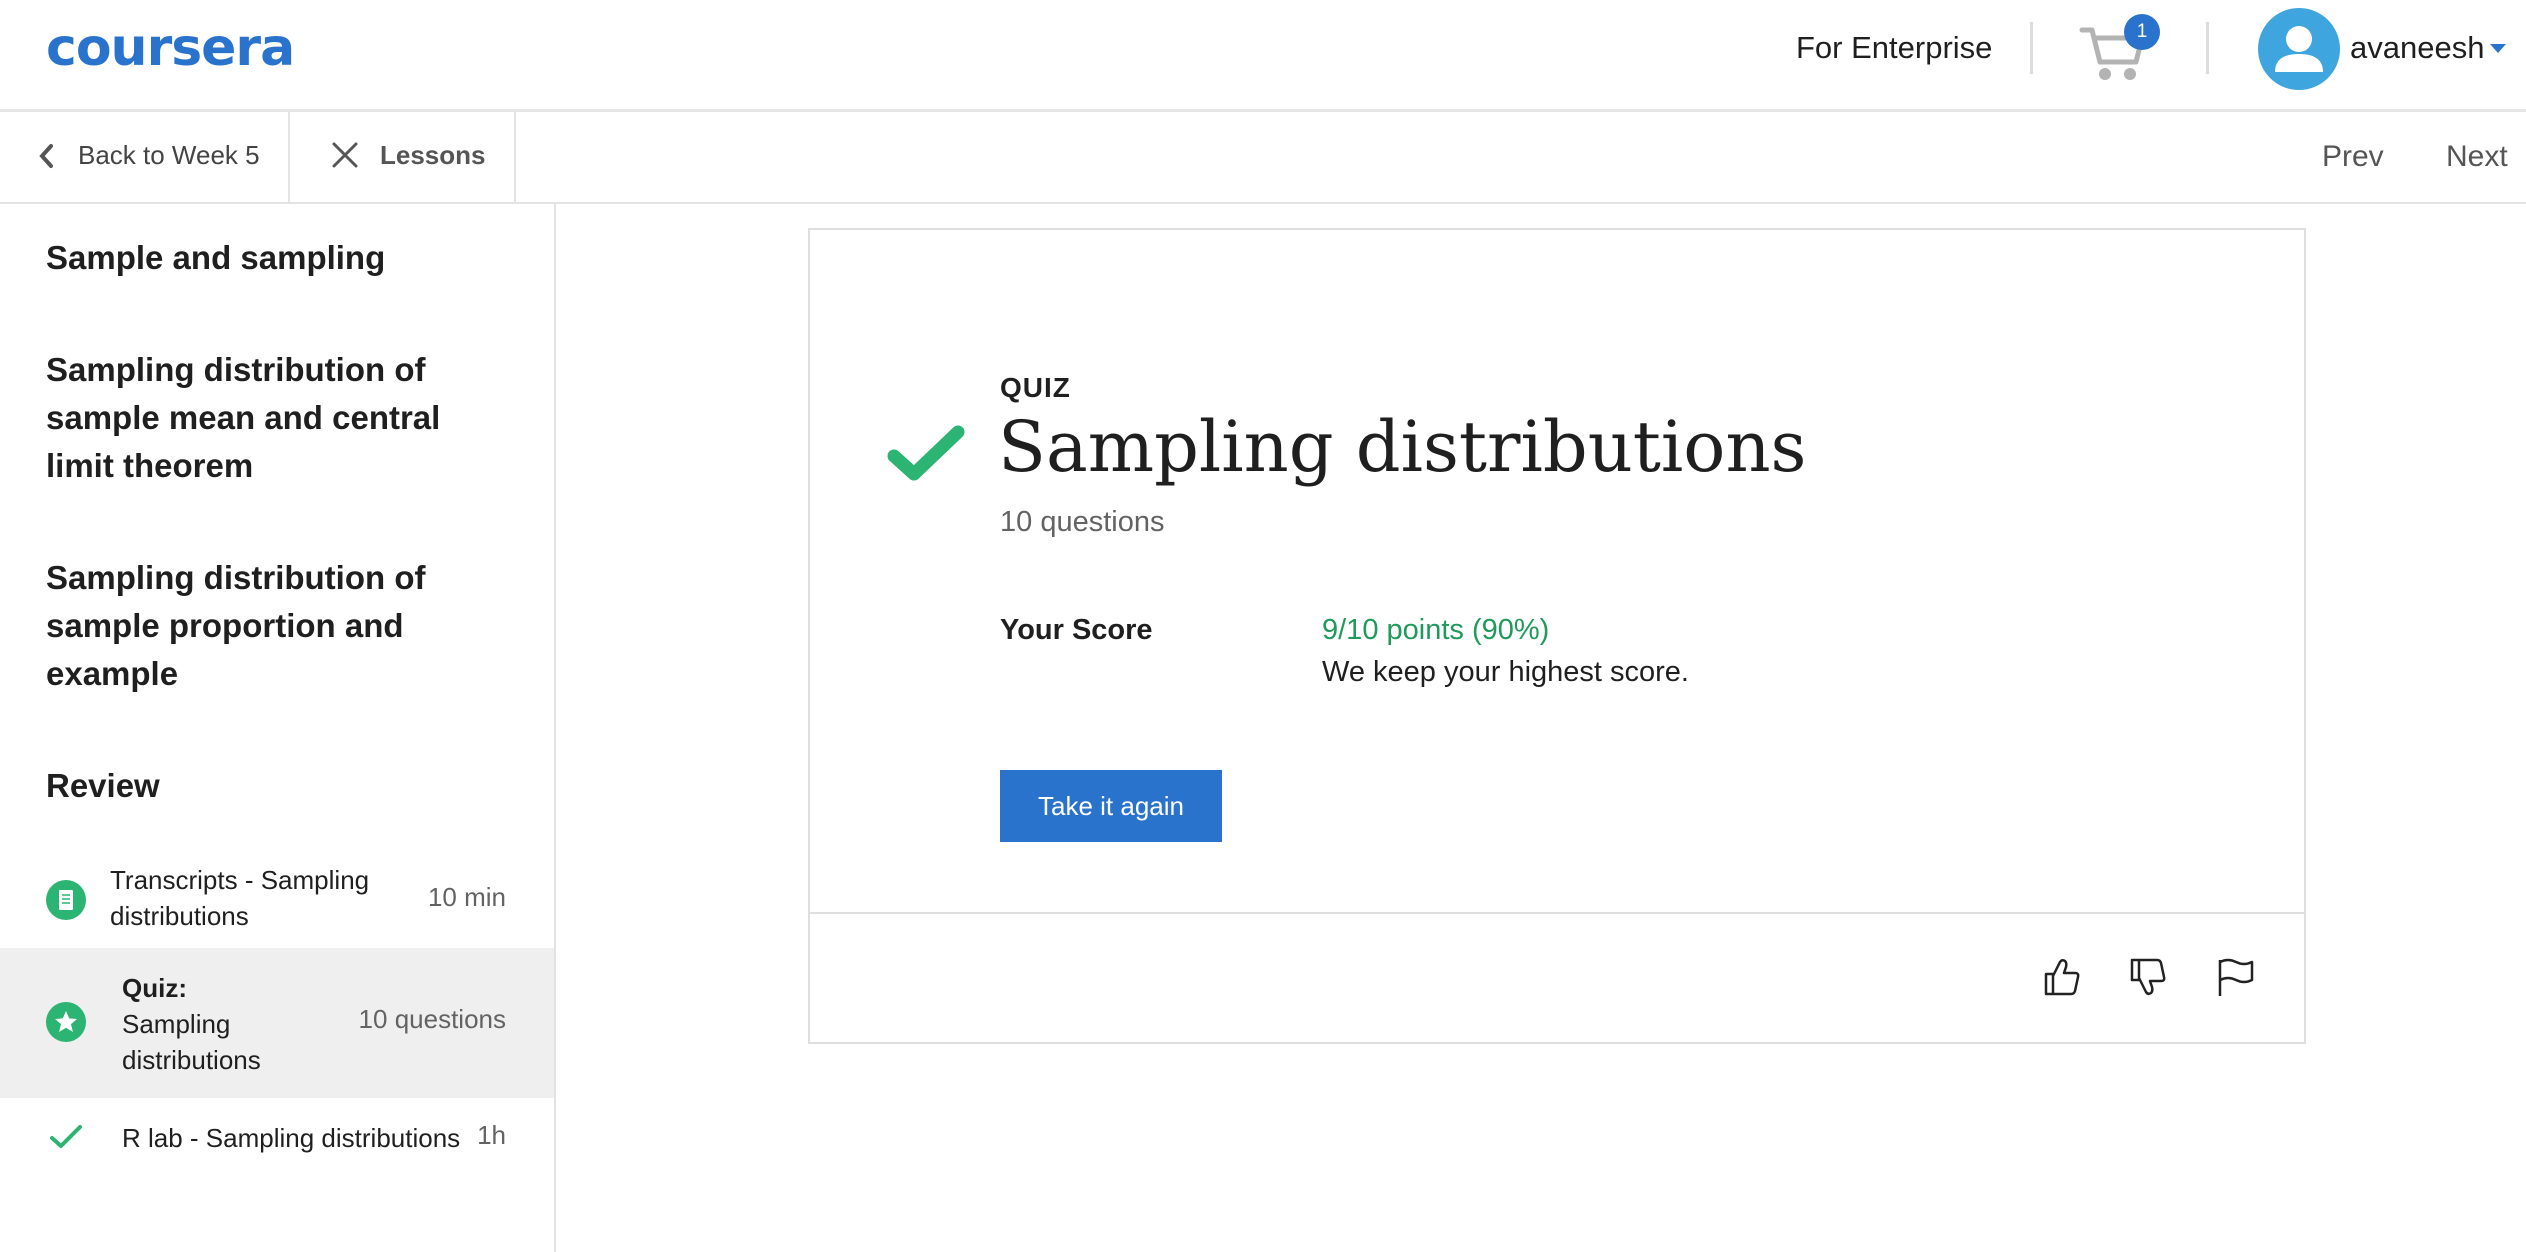 The width and height of the screenshot is (2526, 1252). Describe the element at coordinates (1111, 806) in the screenshot. I see `take-it-again-button: Take it again` at that location.